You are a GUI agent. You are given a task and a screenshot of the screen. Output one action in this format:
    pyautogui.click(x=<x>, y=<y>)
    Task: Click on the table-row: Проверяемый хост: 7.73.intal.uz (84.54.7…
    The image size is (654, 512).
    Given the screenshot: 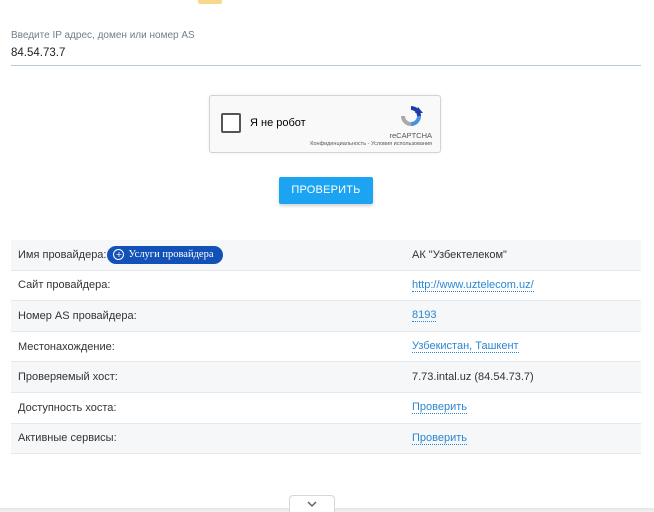 What is the action you would take?
    pyautogui.click(x=326, y=377)
    